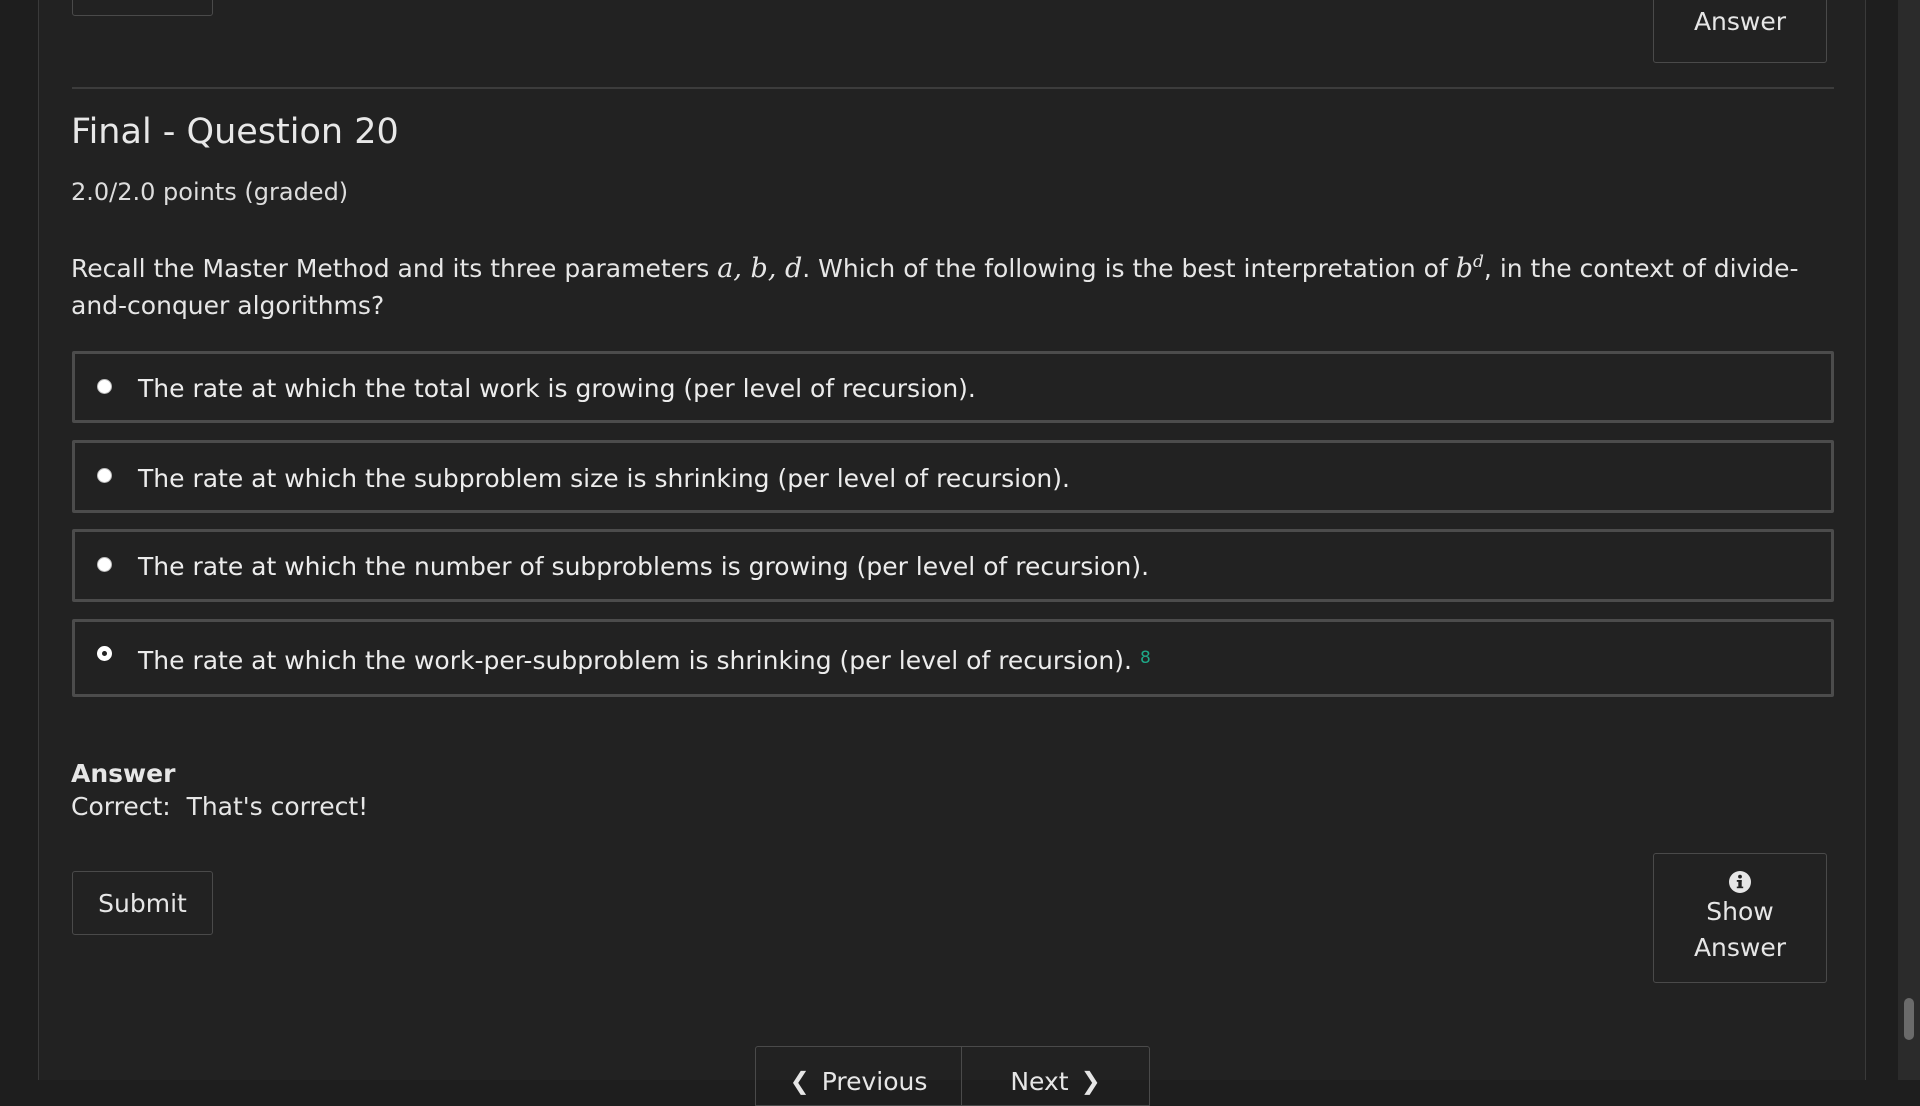 The height and width of the screenshot is (1106, 1920). Describe the element at coordinates (1740, 929) in the screenshot. I see `show-answer-label: Show Answer` at that location.